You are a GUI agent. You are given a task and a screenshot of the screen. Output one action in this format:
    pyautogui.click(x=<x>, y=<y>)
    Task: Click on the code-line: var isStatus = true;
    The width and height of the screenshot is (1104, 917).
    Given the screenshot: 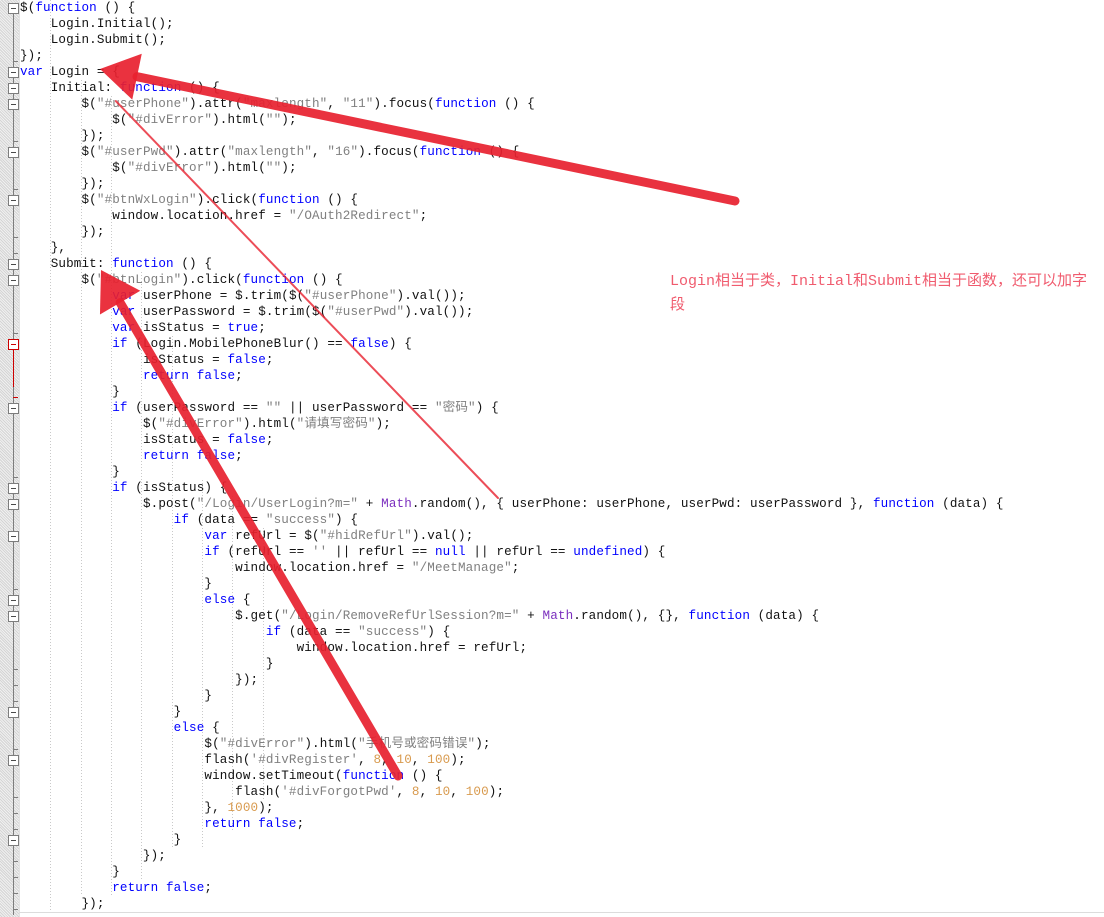 What is the action you would take?
    pyautogui.click(x=189, y=328)
    